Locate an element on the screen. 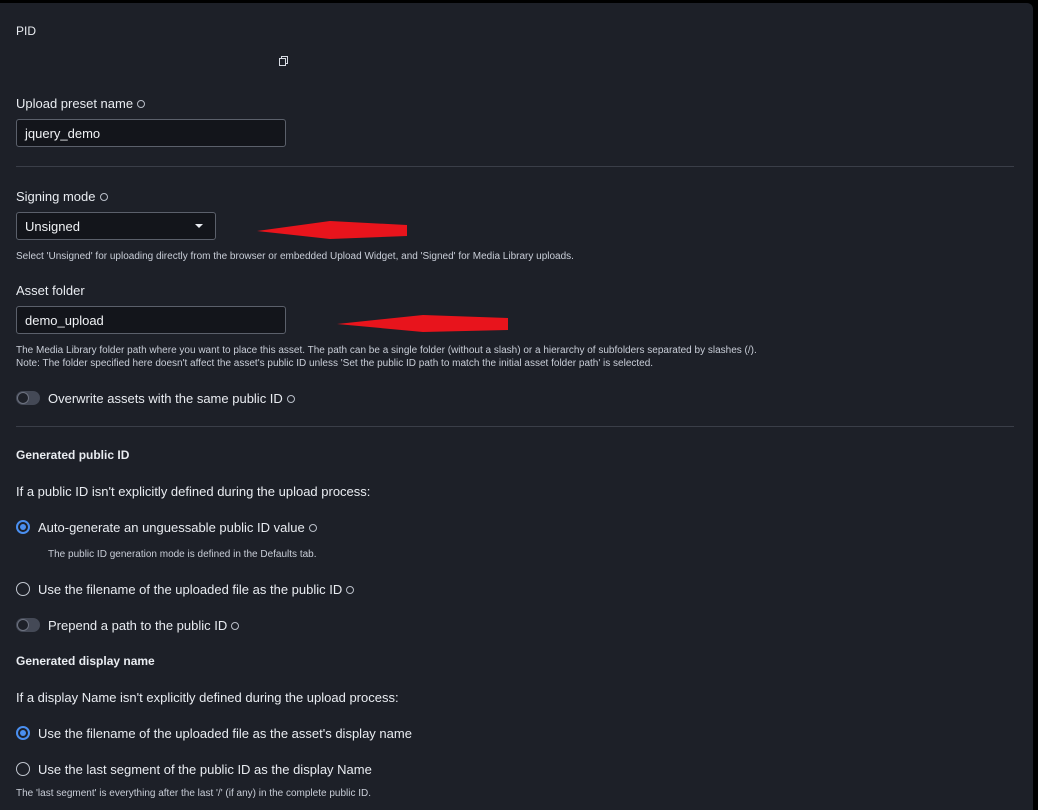 The image size is (1038, 810). chevron-down-icon is located at coordinates (199, 226).